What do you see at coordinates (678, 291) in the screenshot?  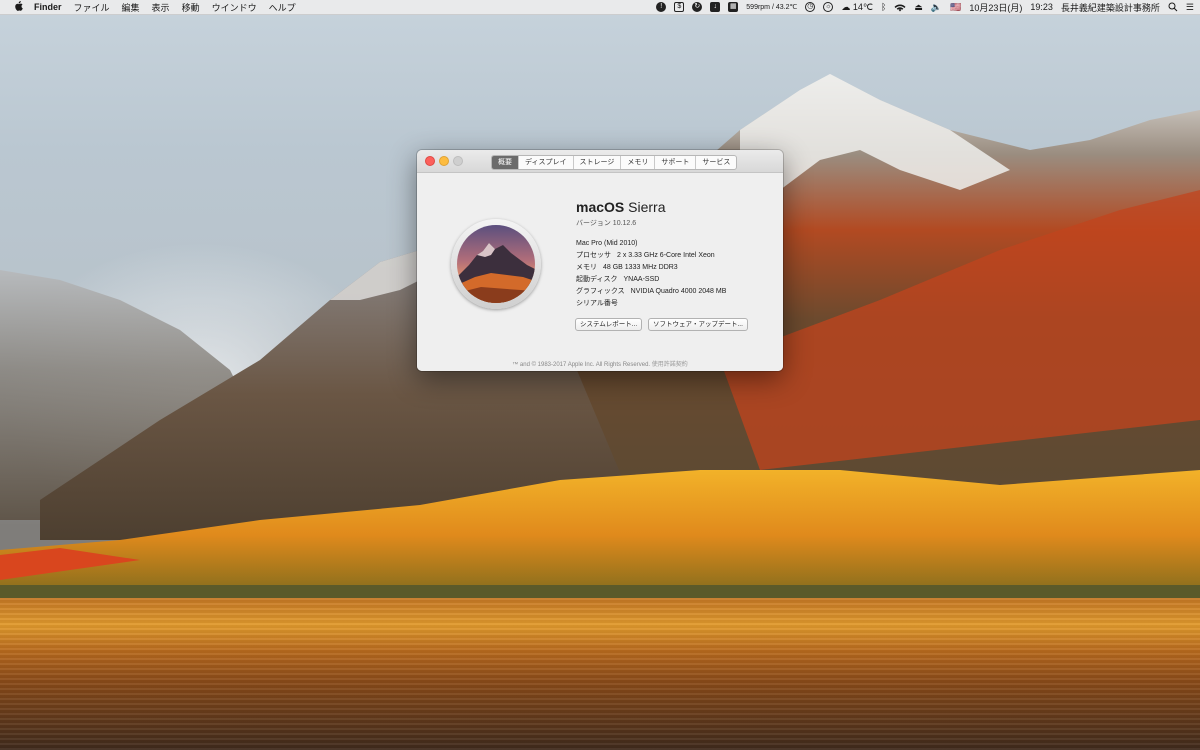 I see `spec-value: NVIDIA Quadro 4000 2048 MB` at bounding box center [678, 291].